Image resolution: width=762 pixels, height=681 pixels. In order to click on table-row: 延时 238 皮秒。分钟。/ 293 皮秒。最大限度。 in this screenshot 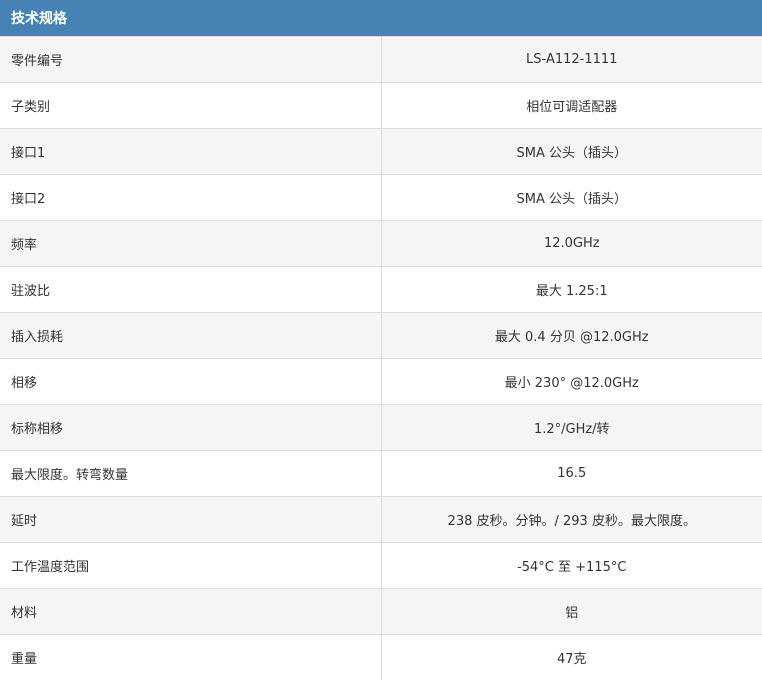, I will do `click(381, 518)`.